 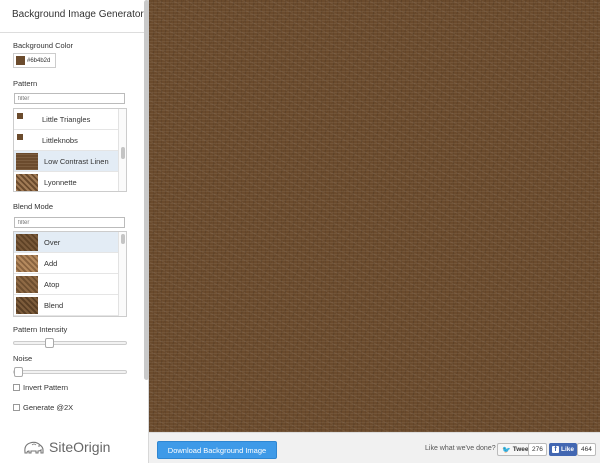 What do you see at coordinates (43, 45) in the screenshot?
I see `background-color-label: Background Color` at bounding box center [43, 45].